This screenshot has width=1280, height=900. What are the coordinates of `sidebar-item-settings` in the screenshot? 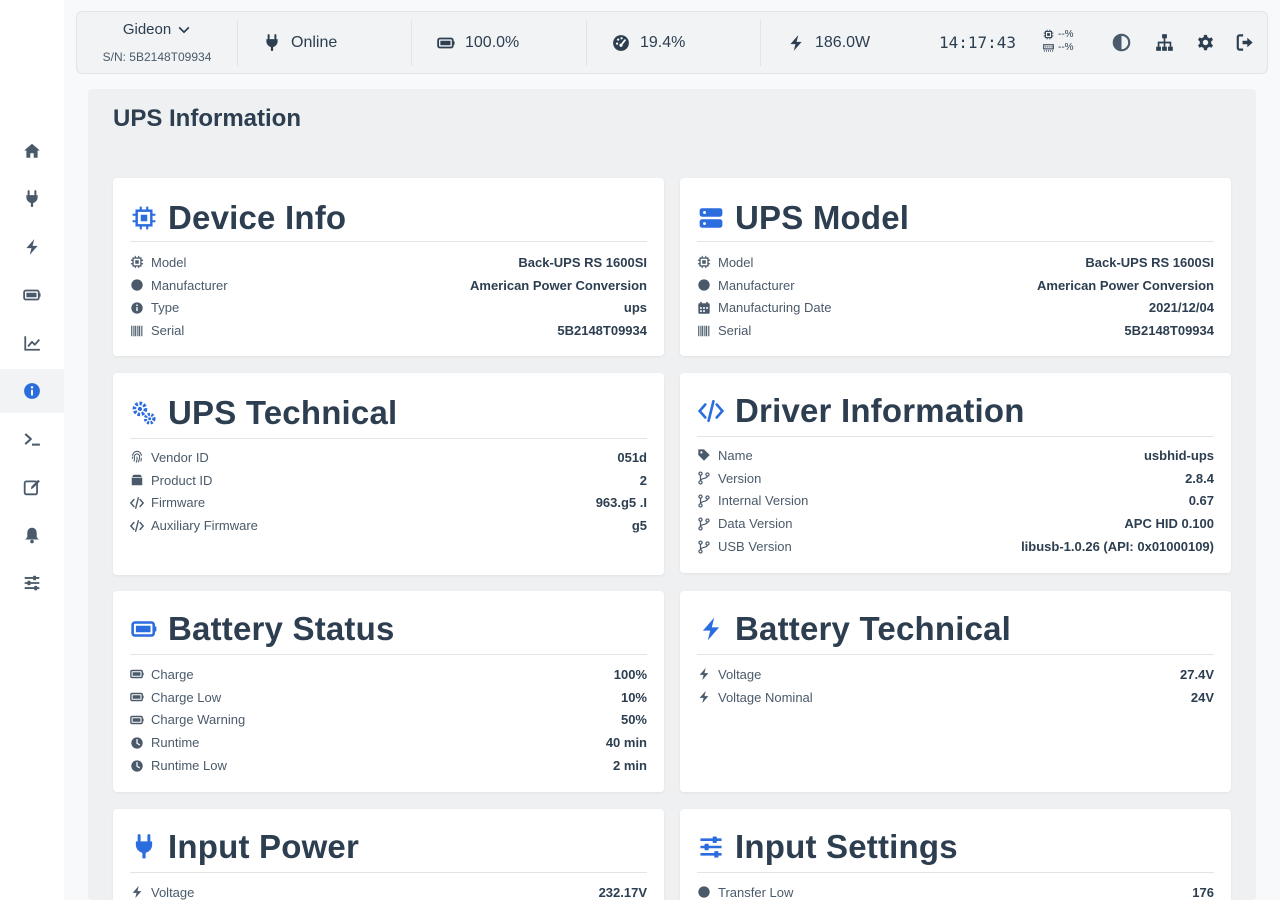 It's located at (32, 583).